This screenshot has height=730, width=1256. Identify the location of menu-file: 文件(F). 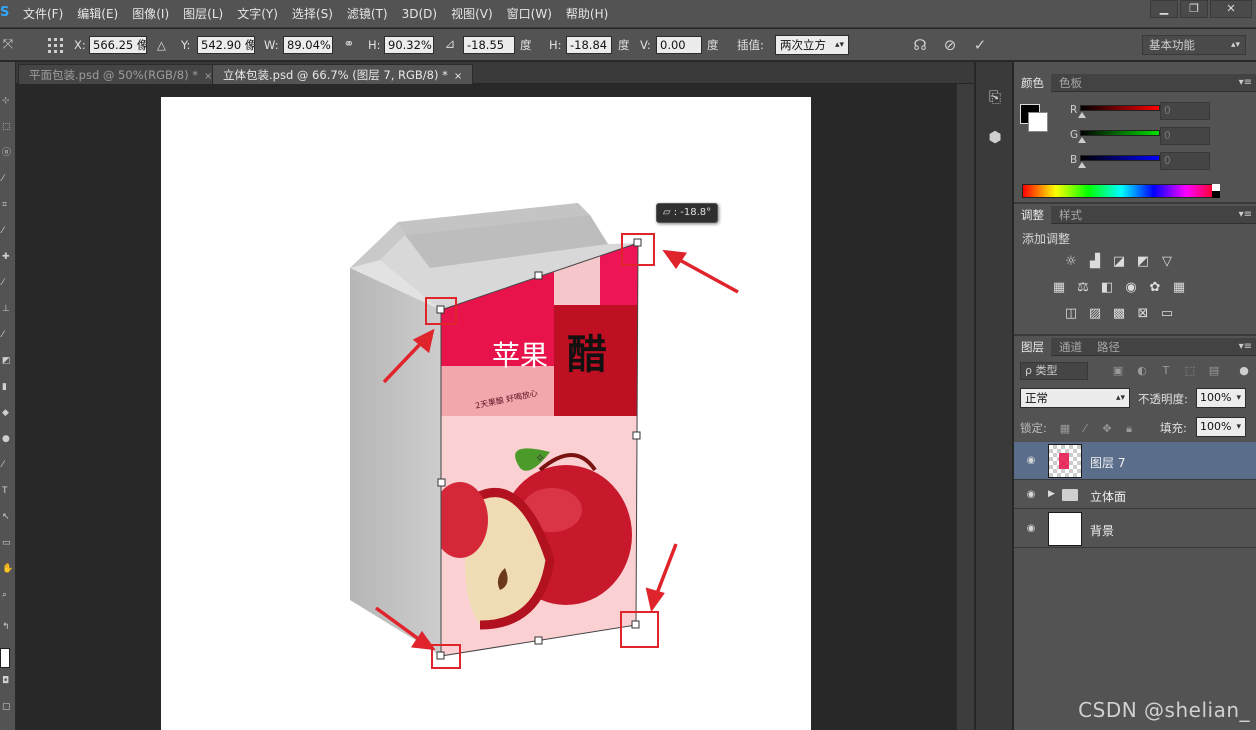
(43, 14).